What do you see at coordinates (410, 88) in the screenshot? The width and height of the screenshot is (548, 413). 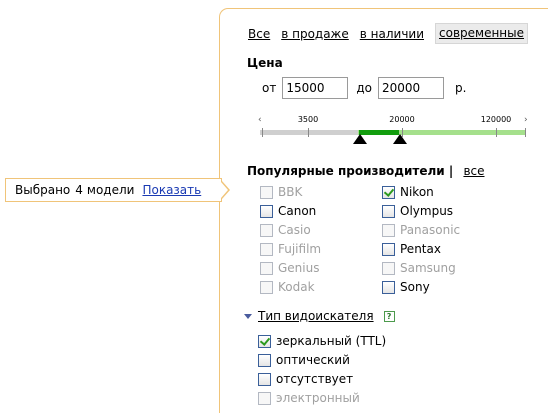 I see `price-to-input` at bounding box center [410, 88].